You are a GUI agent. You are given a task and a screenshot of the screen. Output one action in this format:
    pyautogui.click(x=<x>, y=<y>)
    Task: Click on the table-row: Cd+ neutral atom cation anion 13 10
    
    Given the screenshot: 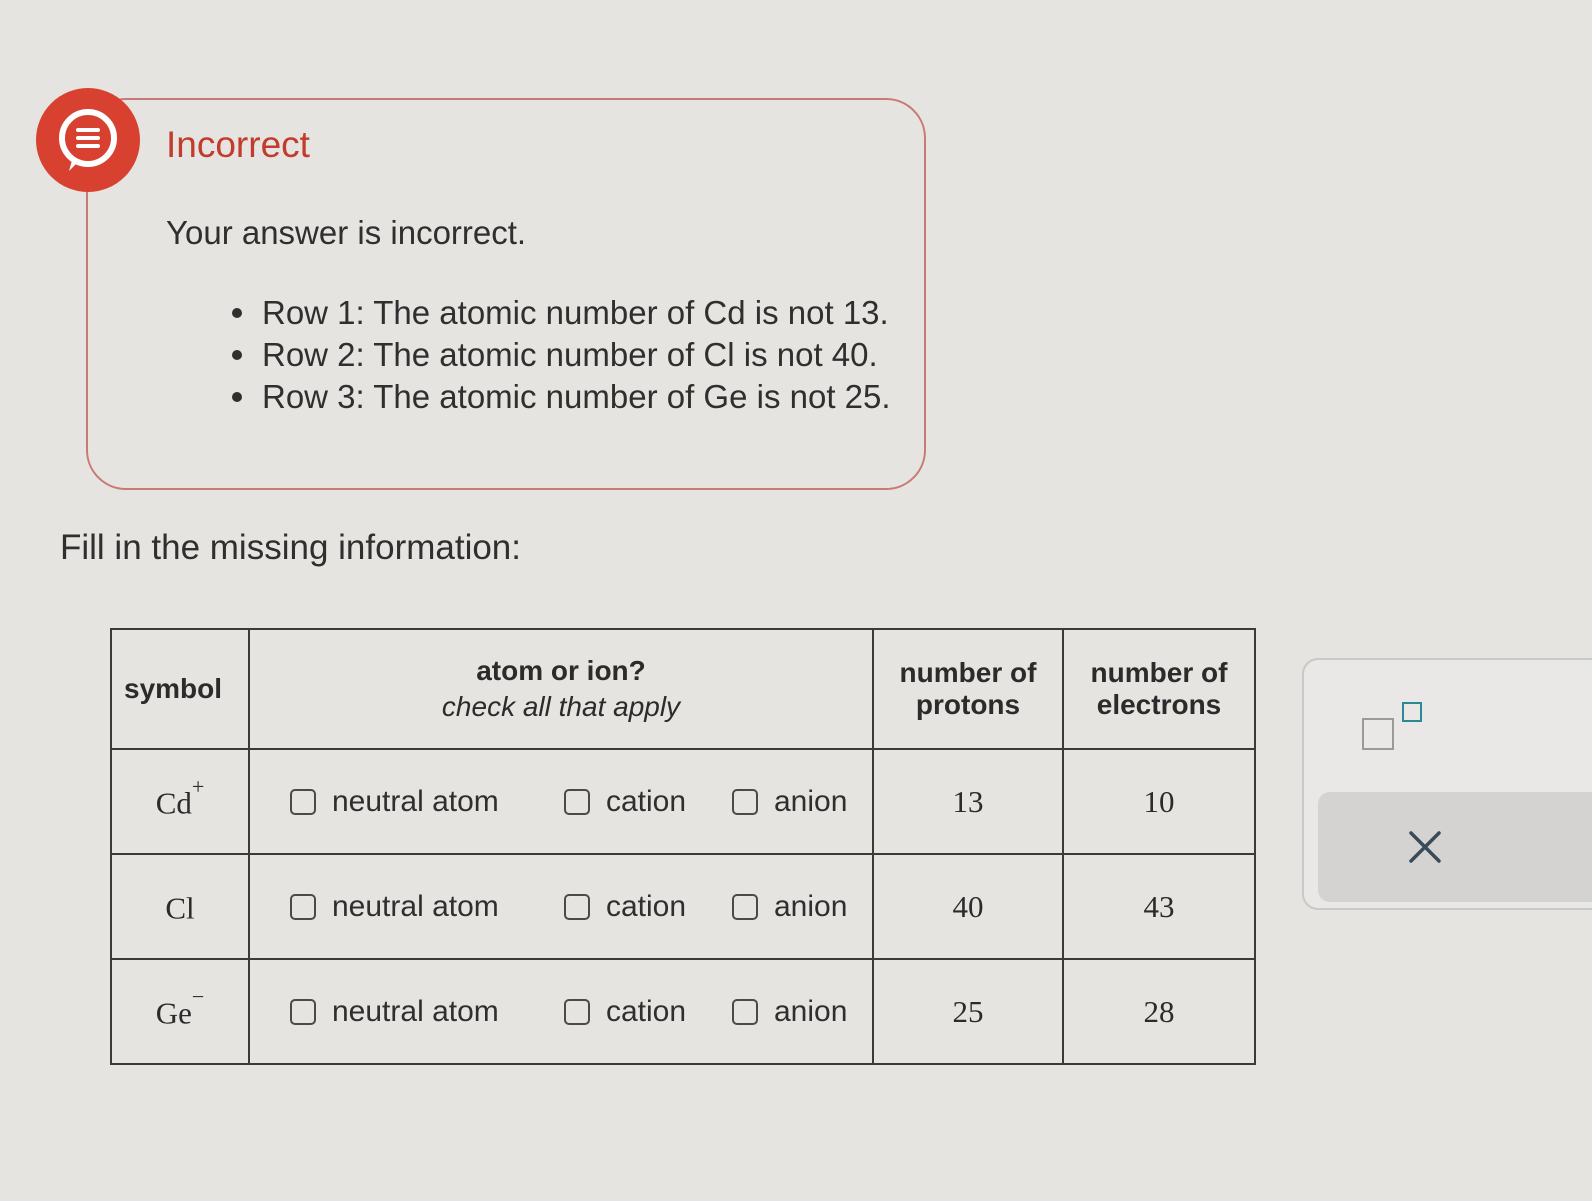 What is the action you would take?
    pyautogui.click(x=683, y=801)
    